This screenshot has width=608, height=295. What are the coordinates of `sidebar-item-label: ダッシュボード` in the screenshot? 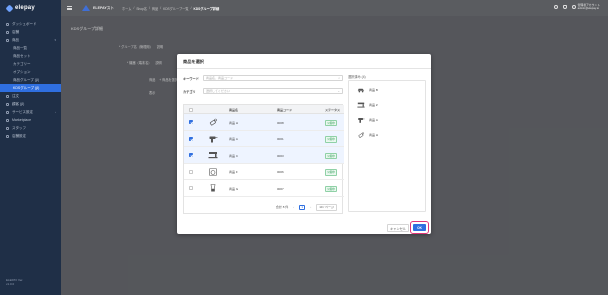 It's located at (24, 23).